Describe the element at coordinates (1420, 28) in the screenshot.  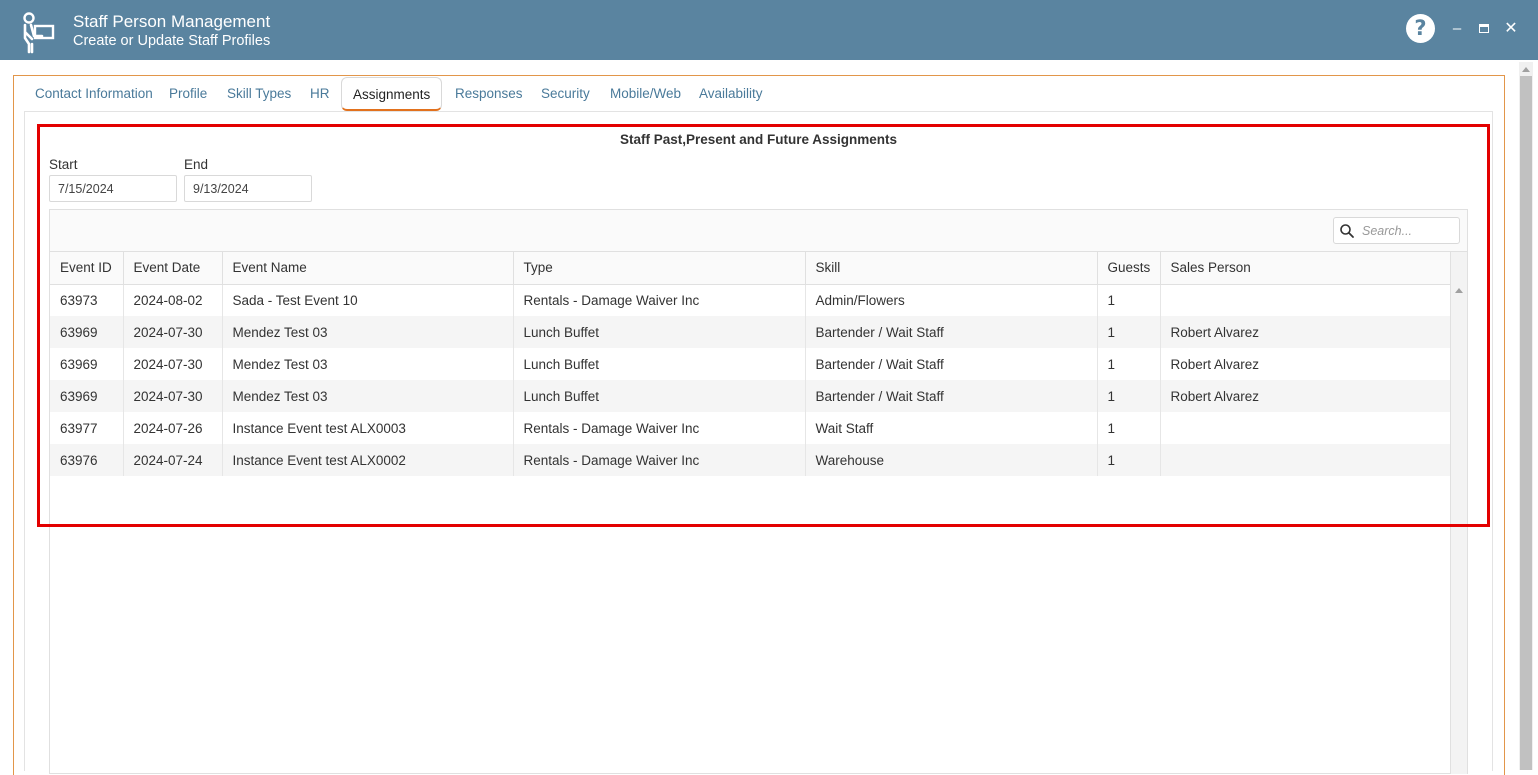
I see `help-icon: ?` at that location.